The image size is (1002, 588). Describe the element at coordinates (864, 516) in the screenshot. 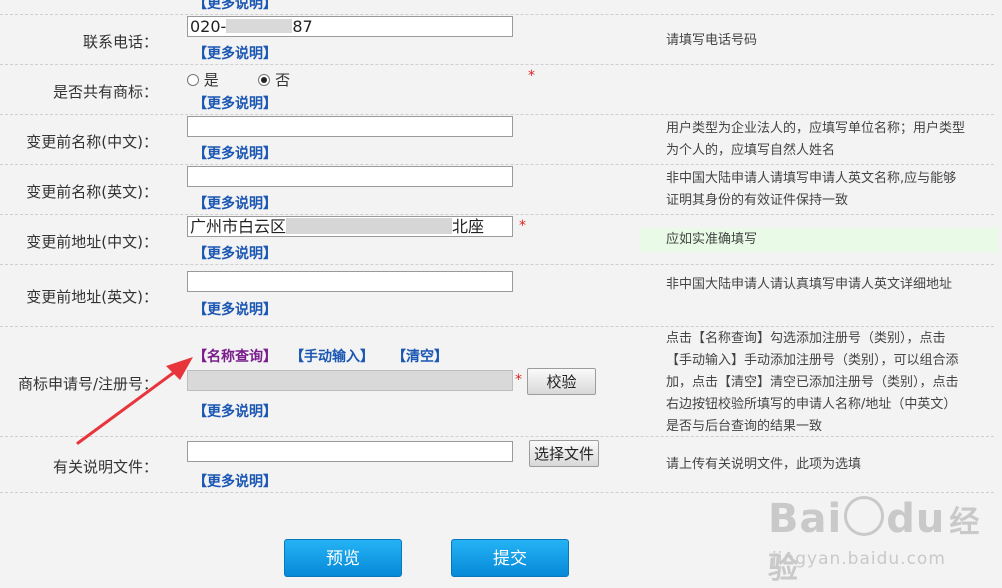

I see `paw-icon` at that location.